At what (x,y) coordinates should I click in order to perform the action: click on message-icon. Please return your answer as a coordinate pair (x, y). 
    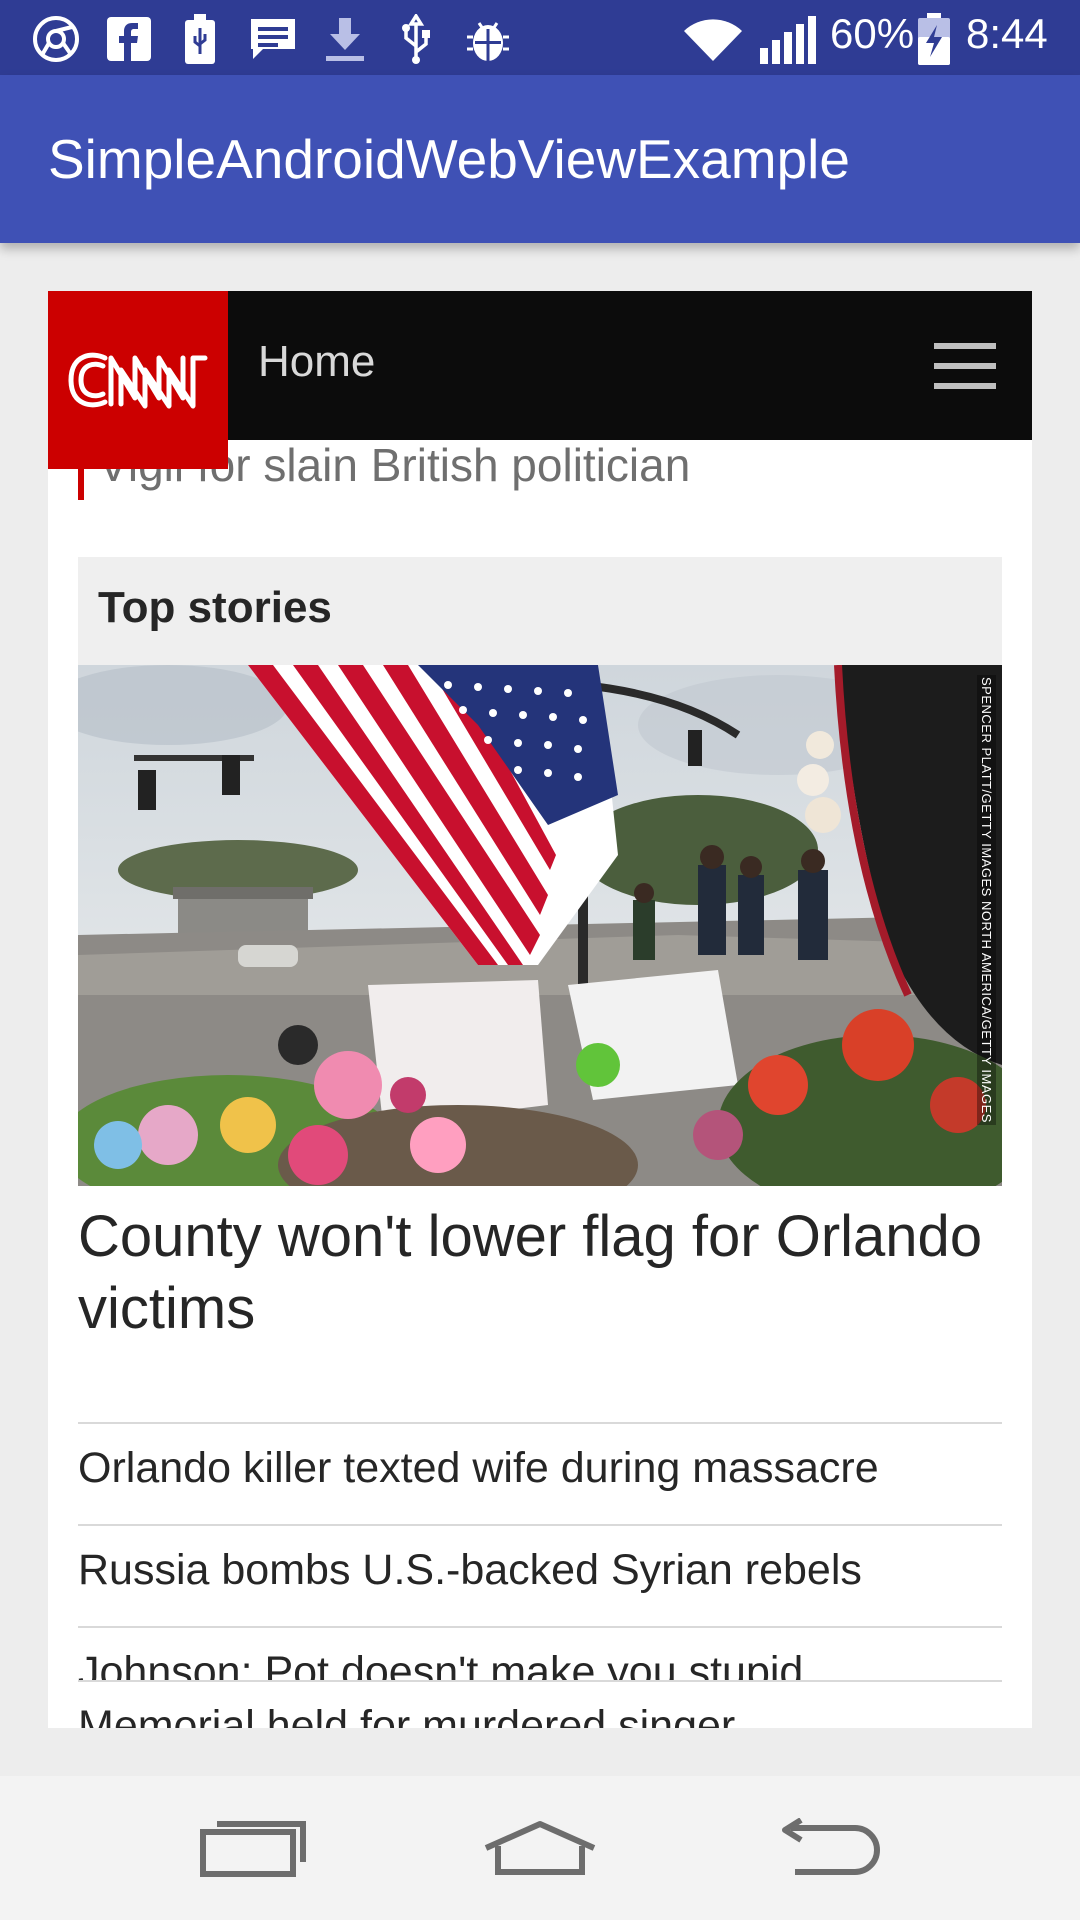
    Looking at the image, I should click on (273, 39).